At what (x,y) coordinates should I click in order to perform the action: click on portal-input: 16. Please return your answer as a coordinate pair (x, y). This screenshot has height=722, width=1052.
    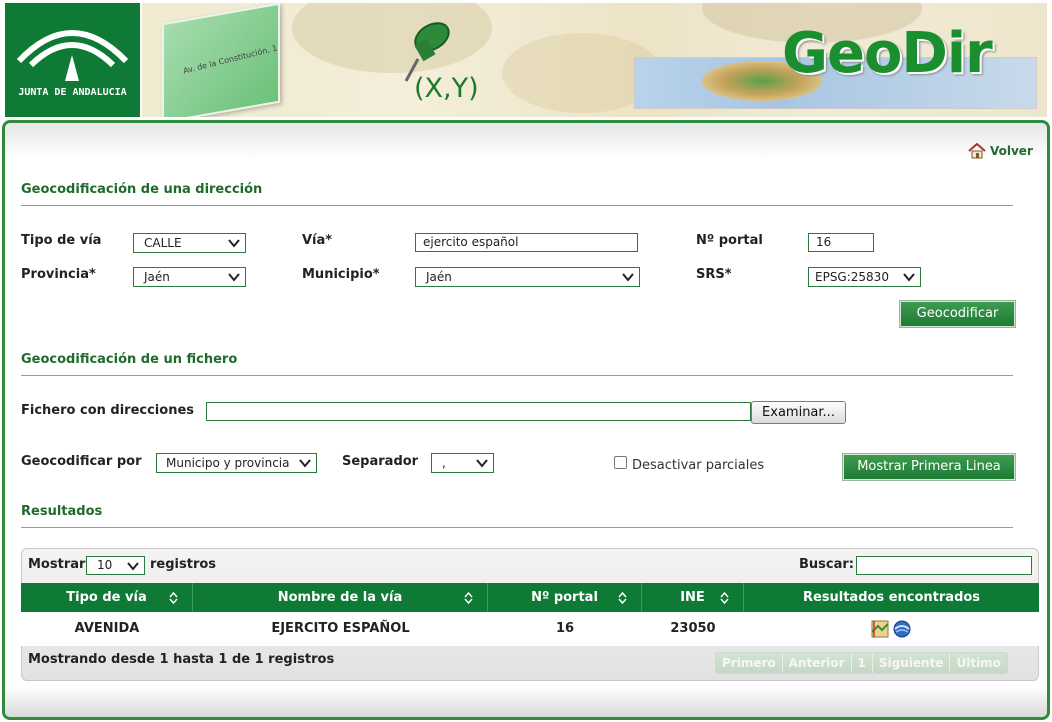
    Looking at the image, I should click on (841, 242).